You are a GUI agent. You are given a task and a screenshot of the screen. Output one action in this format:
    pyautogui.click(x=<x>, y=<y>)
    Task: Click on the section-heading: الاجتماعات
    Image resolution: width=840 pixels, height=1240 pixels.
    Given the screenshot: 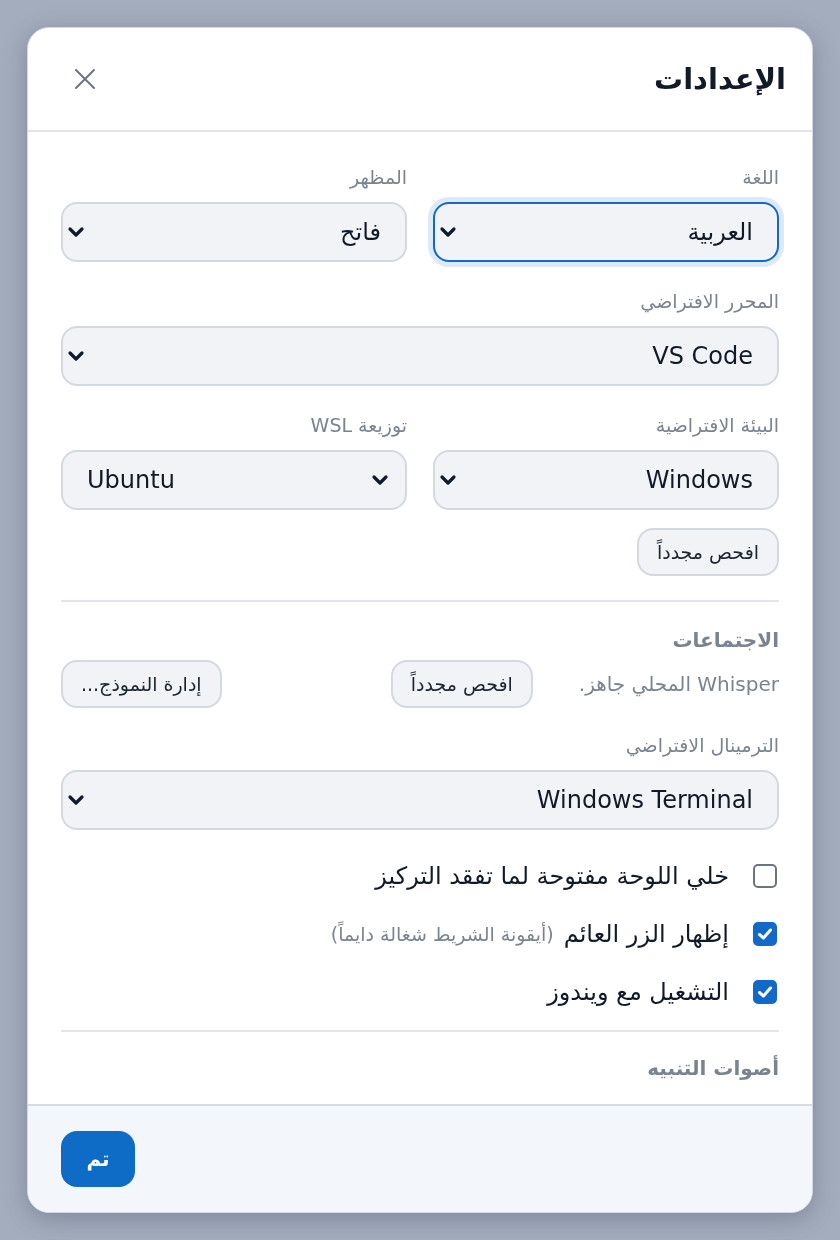 What is the action you would take?
    pyautogui.click(x=725, y=640)
    